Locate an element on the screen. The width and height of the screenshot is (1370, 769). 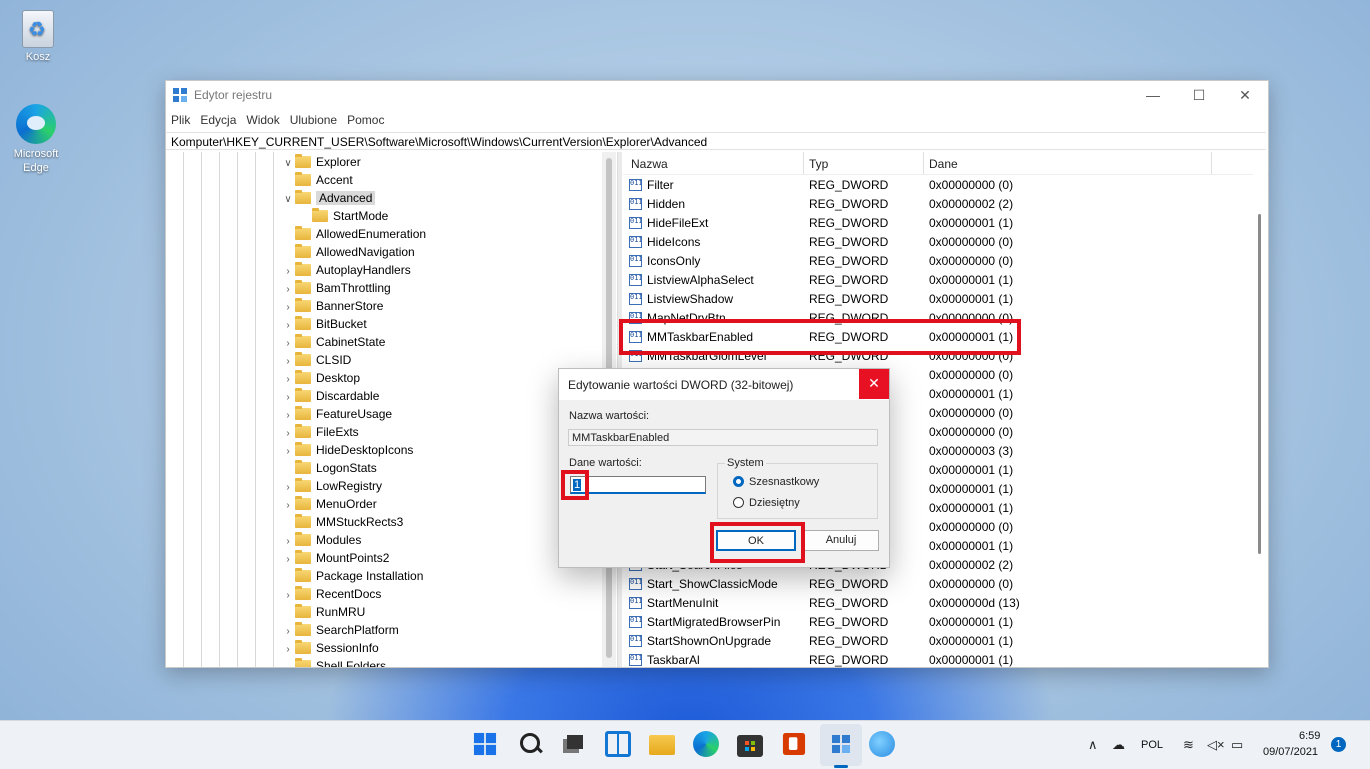
task-view-icon is located at coordinates (574, 744).